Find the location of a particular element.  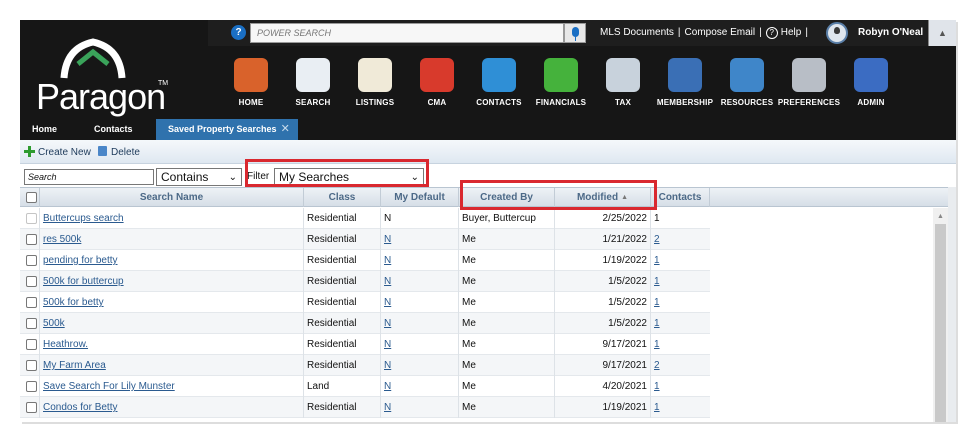

question-icon: ? is located at coordinates (238, 32).